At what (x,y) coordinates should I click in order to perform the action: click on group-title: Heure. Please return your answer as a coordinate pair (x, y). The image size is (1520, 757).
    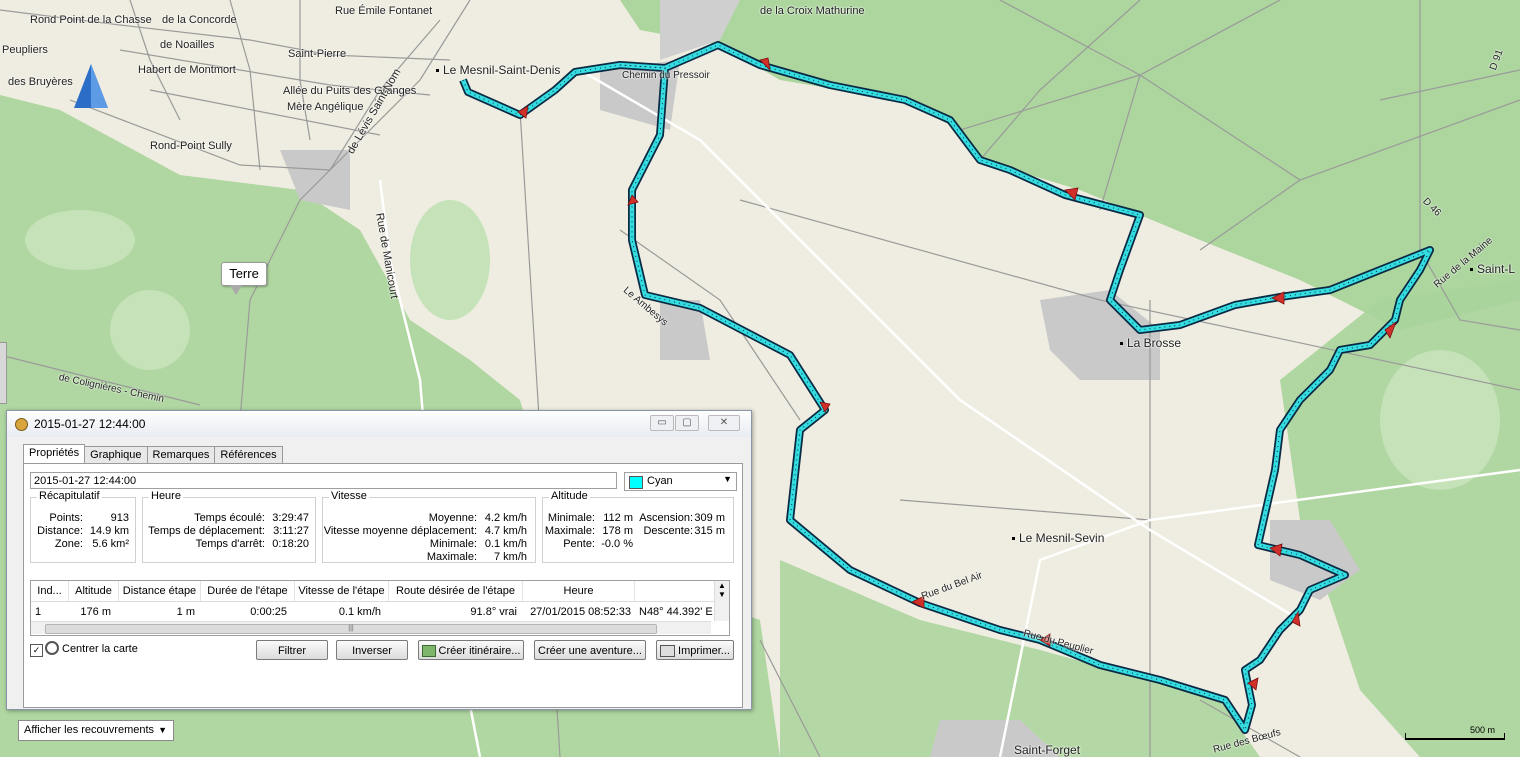
    Looking at the image, I should click on (166, 496).